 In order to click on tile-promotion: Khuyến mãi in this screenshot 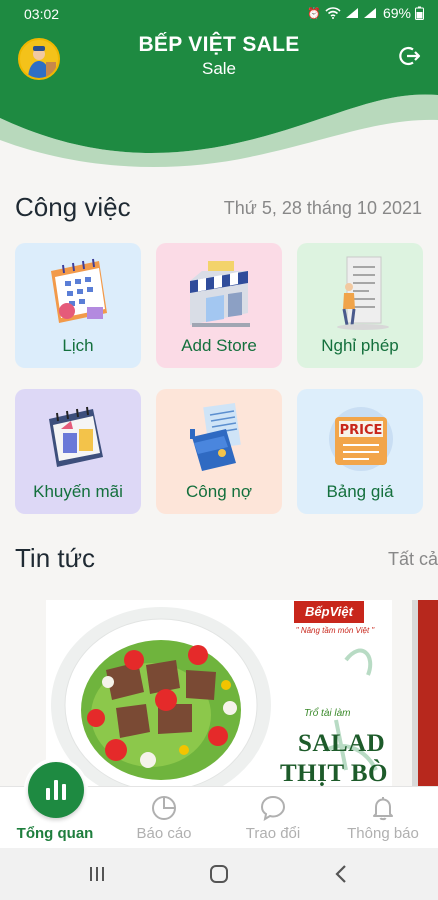, I will do `click(78, 451)`.